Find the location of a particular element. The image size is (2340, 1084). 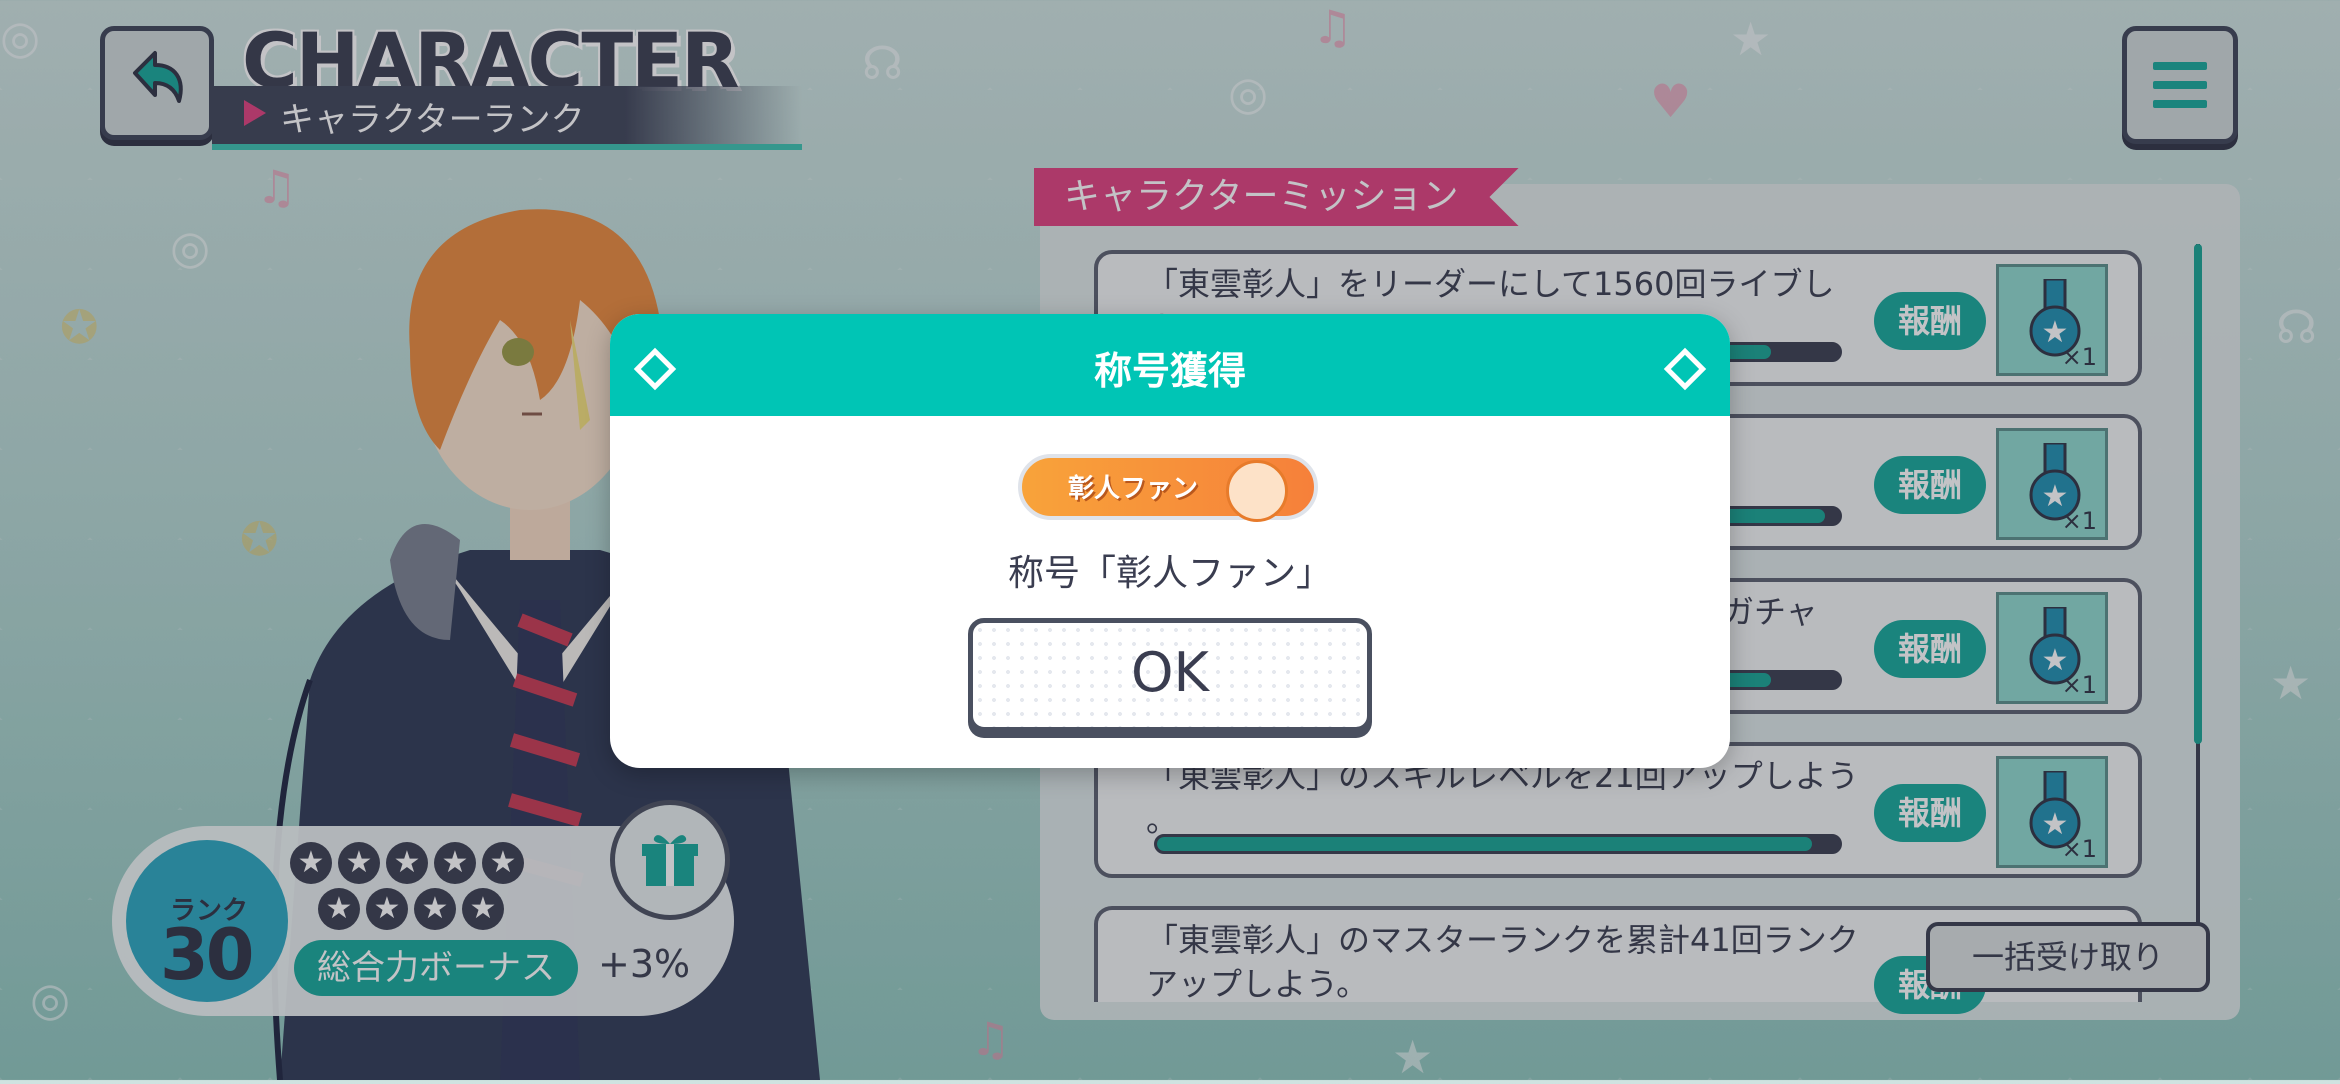

dialog-header: 称号獲得 is located at coordinates (1170, 365).